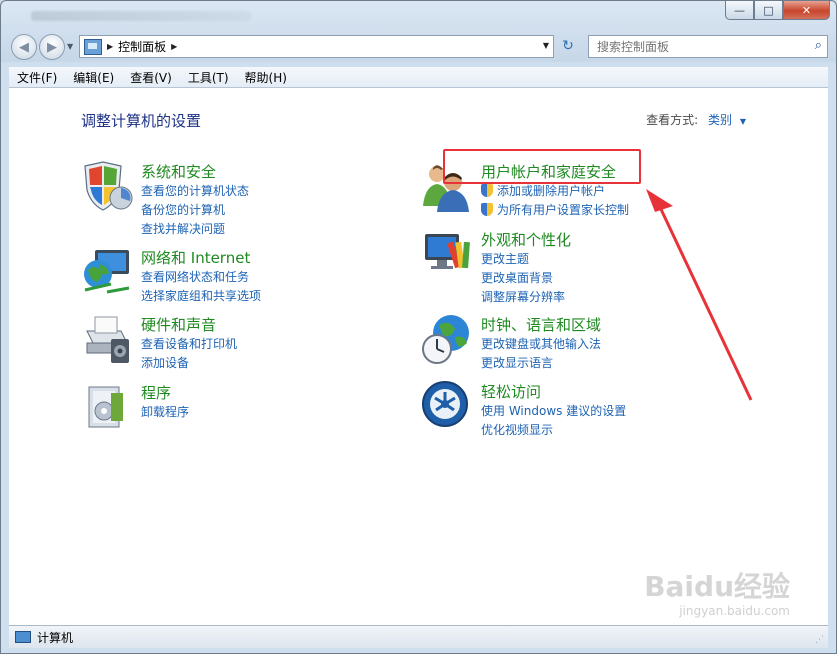 This screenshot has width=837, height=654. Describe the element at coordinates (818, 45) in the screenshot. I see `search-icon: ⌕` at that location.